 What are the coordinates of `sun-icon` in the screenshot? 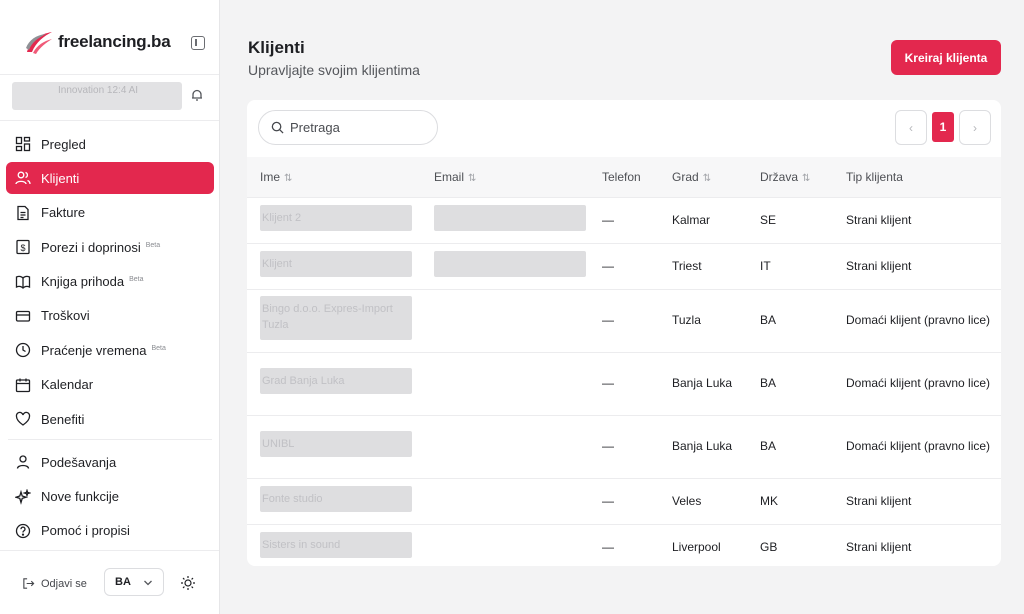 It's located at (188, 583).